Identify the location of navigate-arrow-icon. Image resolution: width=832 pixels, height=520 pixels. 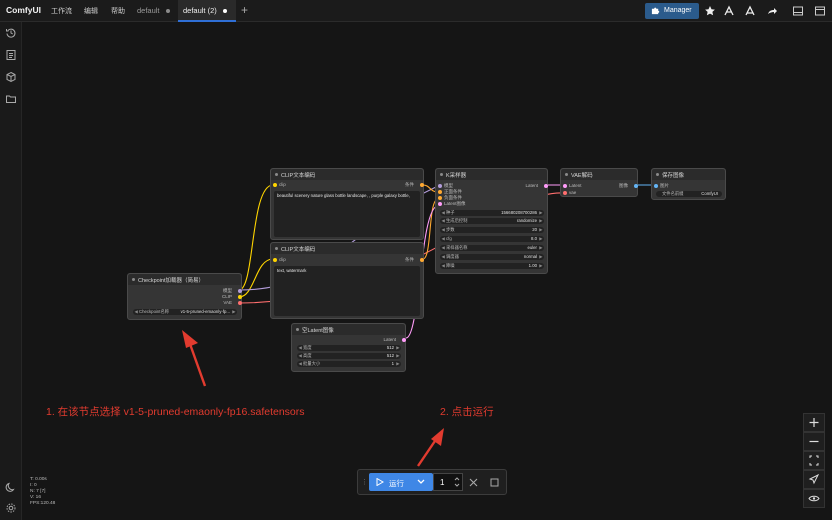
(814, 479).